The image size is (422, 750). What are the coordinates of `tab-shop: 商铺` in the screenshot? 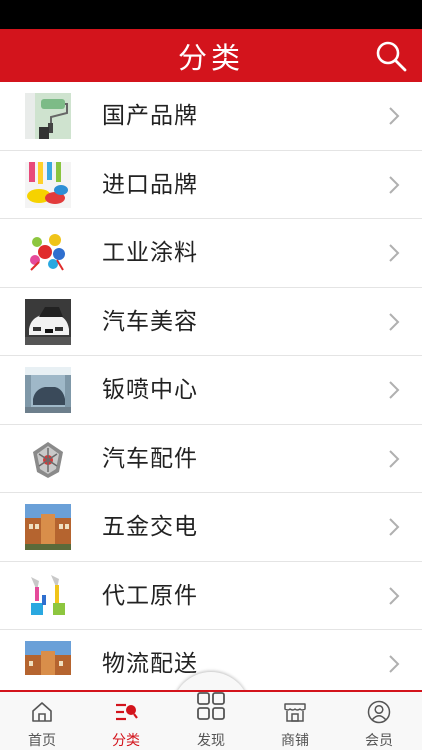 It's located at (295, 721).